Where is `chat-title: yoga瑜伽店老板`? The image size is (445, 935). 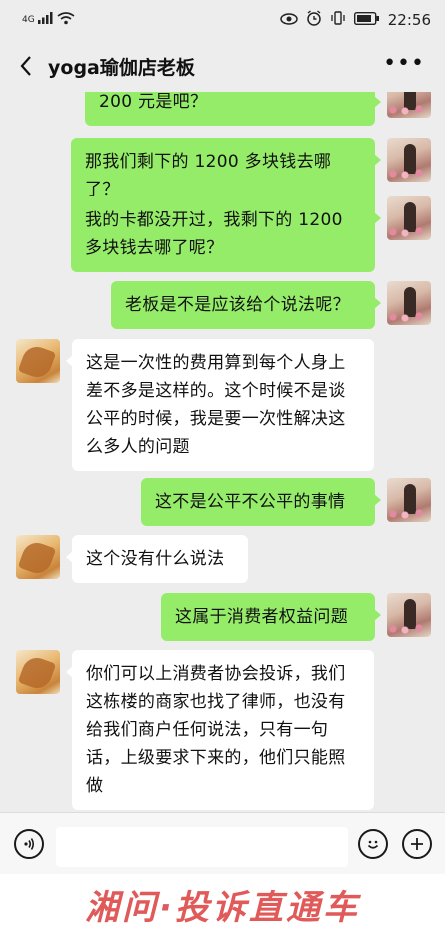 chat-title: yoga瑜伽店老板 is located at coordinates (121, 67).